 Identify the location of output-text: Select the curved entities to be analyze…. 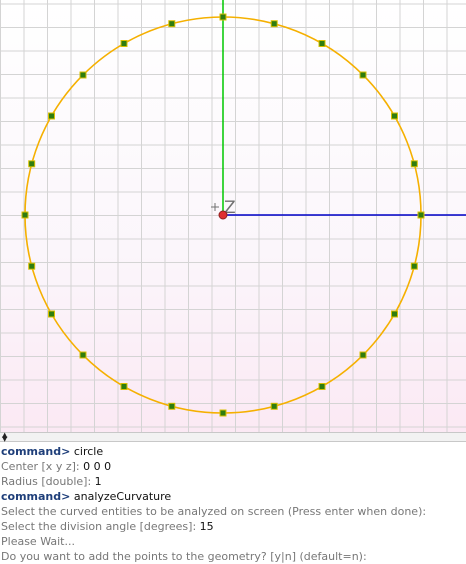
(214, 511).